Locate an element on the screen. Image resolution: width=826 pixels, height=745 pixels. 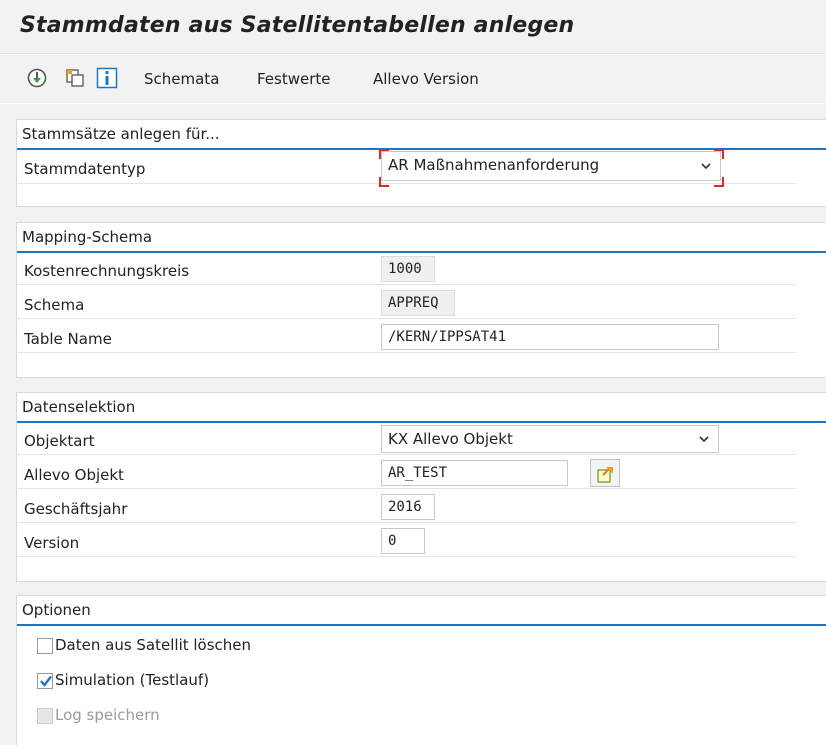
log-save-checkbox is located at coordinates (45, 716).